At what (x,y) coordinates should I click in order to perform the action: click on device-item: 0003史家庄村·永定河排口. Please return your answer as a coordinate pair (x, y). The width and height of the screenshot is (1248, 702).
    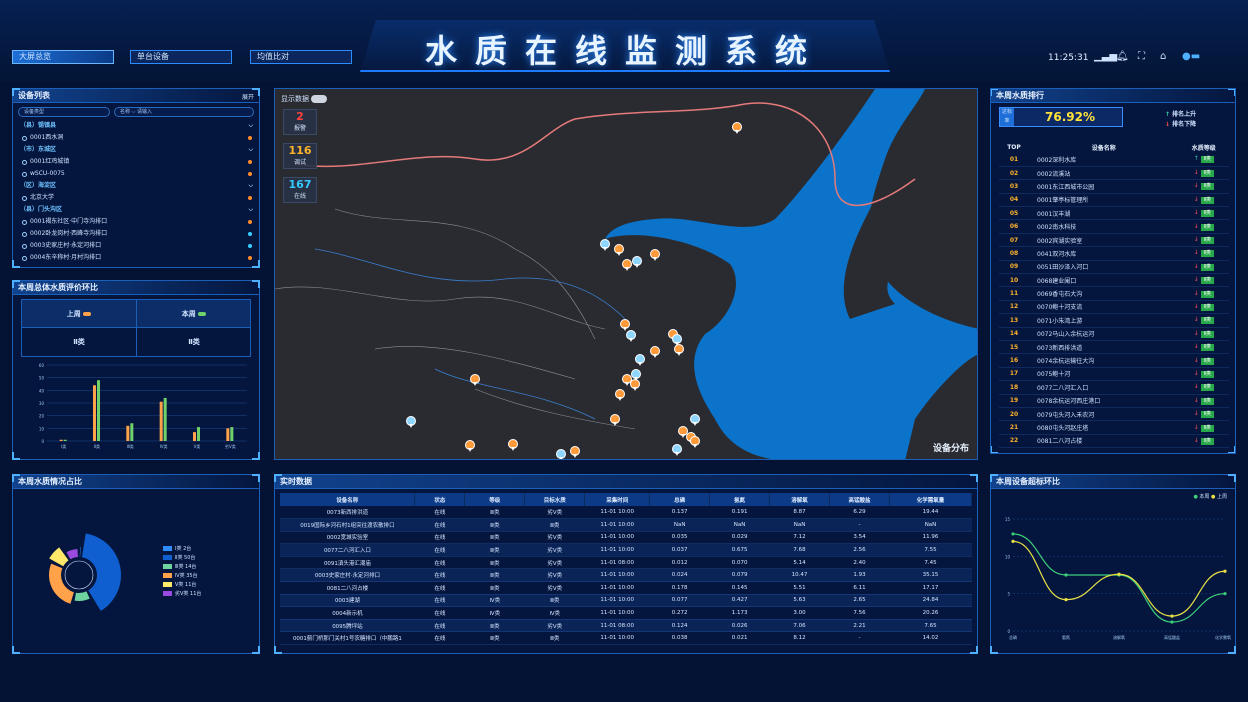
    Looking at the image, I should click on (134, 246).